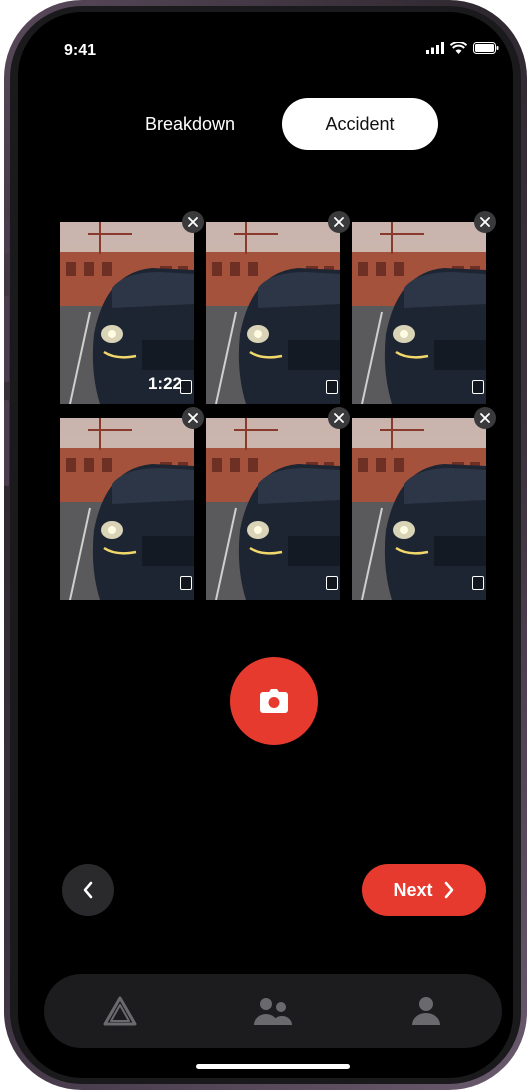 The image size is (531, 1090). What do you see at coordinates (6, 443) in the screenshot?
I see `volume-down-button` at bounding box center [6, 443].